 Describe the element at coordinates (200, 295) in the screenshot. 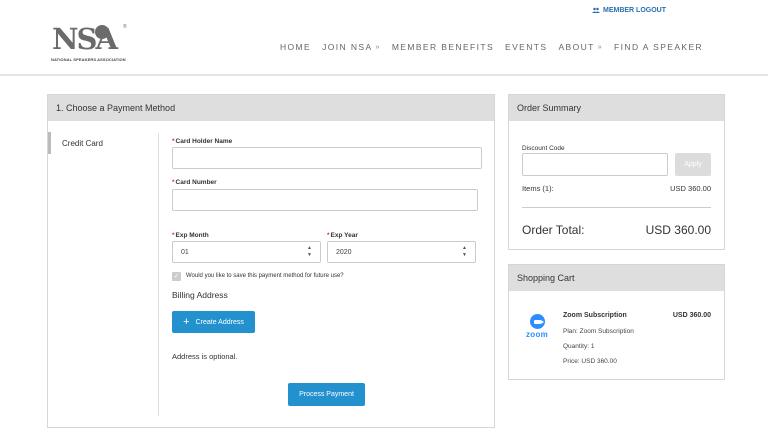

I see `billing-address-heading: Billing Address` at that location.